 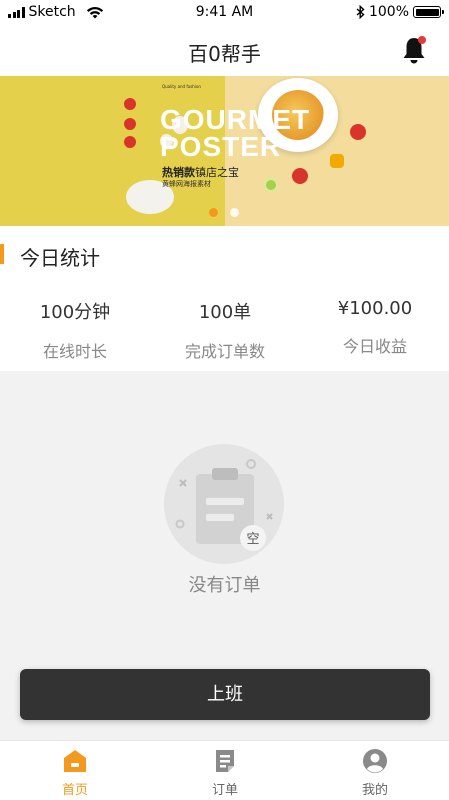 I want to click on battery-icon, so click(x=428, y=12).